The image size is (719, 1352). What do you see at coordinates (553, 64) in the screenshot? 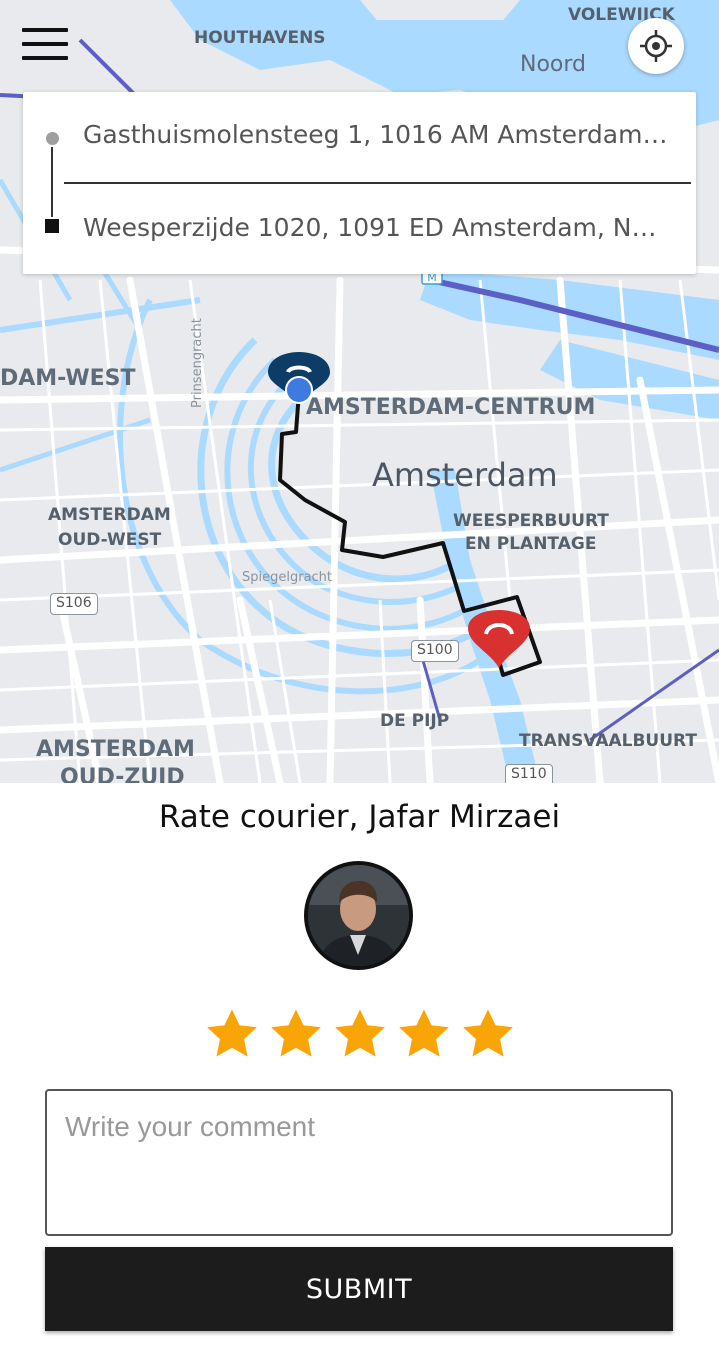
I see `map-label-noord: Noord` at bounding box center [553, 64].